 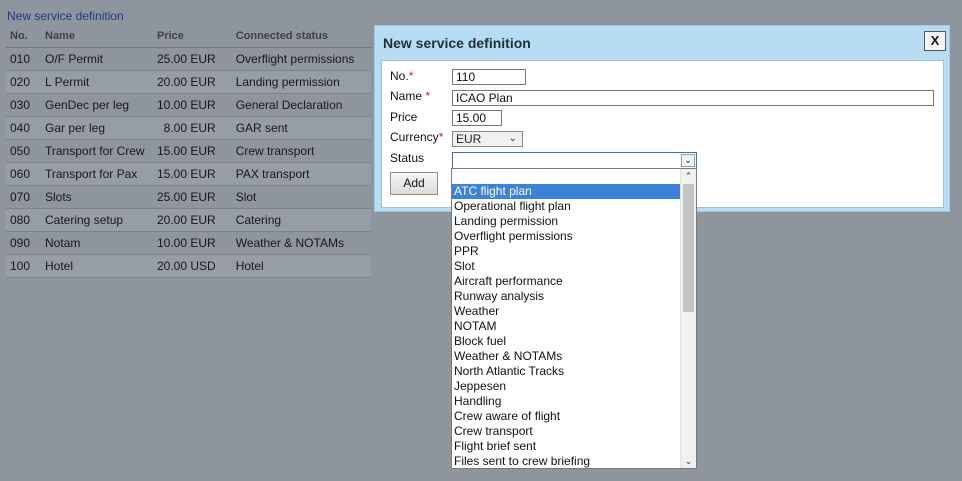 What do you see at coordinates (688, 248) in the screenshot?
I see `scroll-thumb` at bounding box center [688, 248].